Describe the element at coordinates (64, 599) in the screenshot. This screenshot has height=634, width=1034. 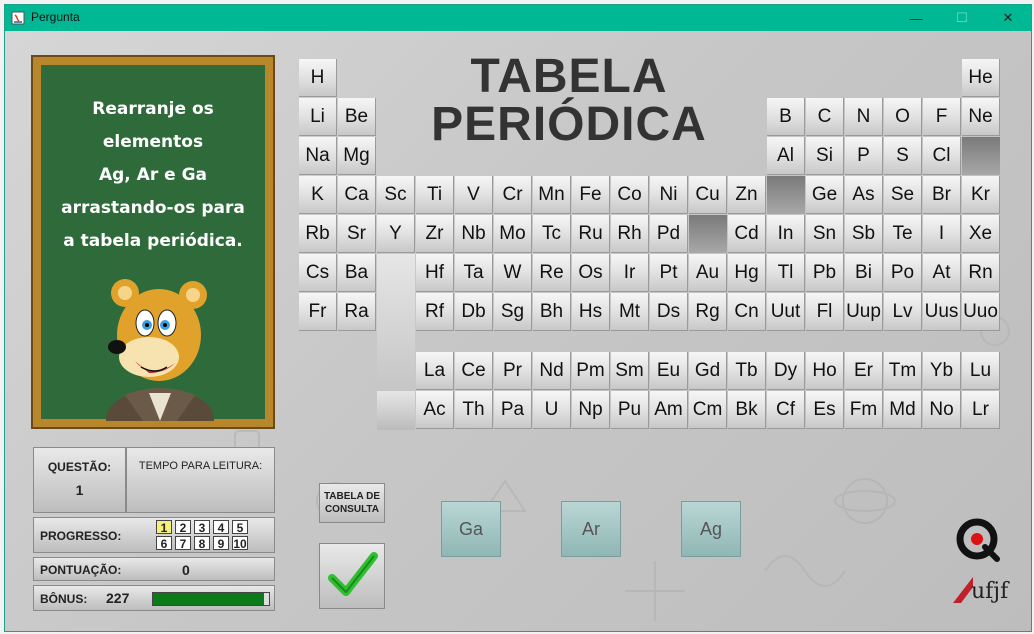
I see `bonus-label: BÔNUS:` at that location.